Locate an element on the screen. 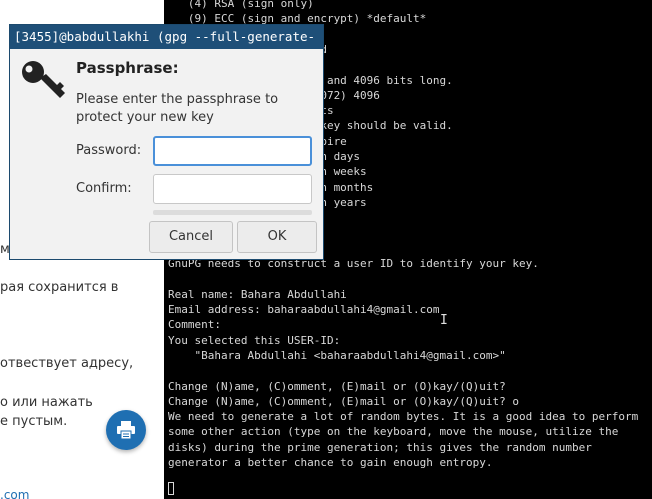  dialog-heading: Passphrase: is located at coordinates (127, 68).